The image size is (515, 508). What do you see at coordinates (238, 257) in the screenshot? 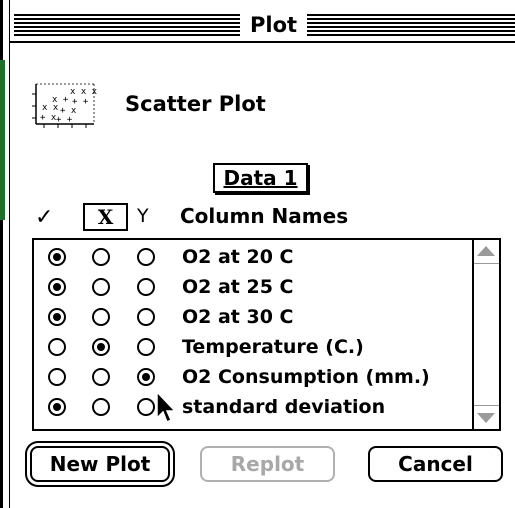
I see `column-name: O2 at 20 C` at bounding box center [238, 257].